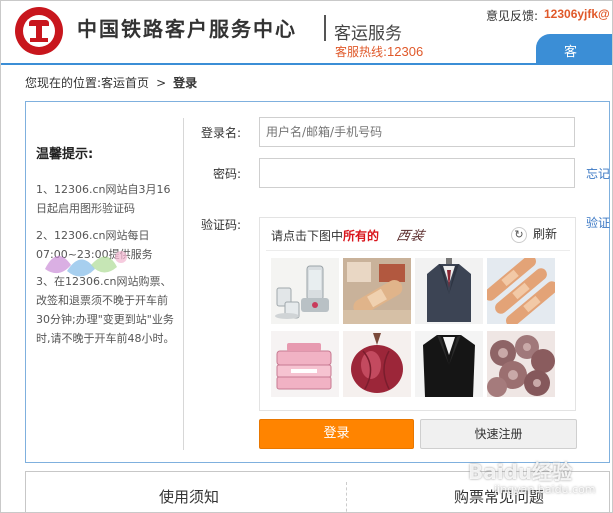  What do you see at coordinates (336, 434) in the screenshot?
I see `login-button: 登录` at bounding box center [336, 434].